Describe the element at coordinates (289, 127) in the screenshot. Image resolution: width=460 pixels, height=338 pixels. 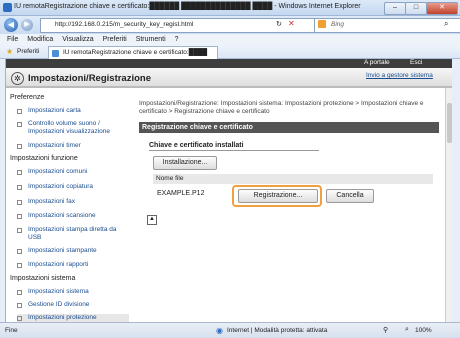
I see `section-title: Registrazione chiave e certificato` at that location.